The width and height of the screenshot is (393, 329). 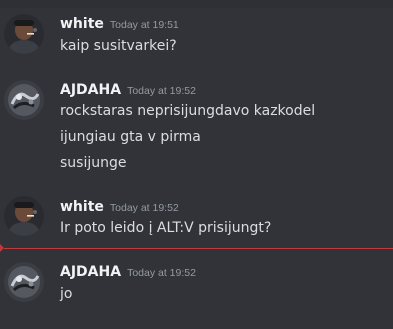 I want to click on message-header: white Today at 19:52, so click(x=119, y=206).